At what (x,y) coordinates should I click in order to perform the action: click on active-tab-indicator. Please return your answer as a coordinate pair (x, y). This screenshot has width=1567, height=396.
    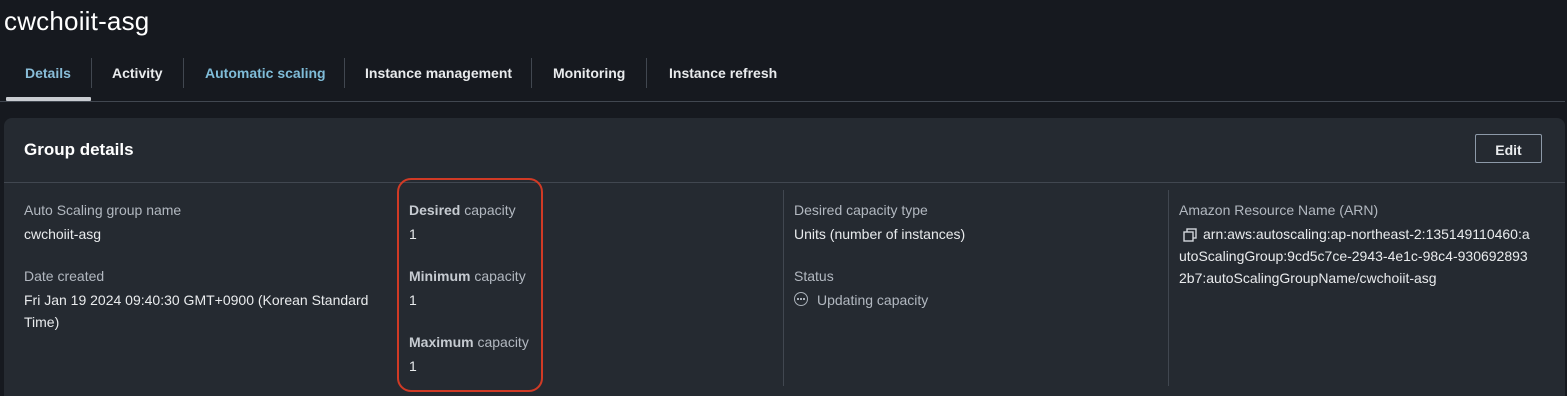
    Looking at the image, I should click on (48, 99).